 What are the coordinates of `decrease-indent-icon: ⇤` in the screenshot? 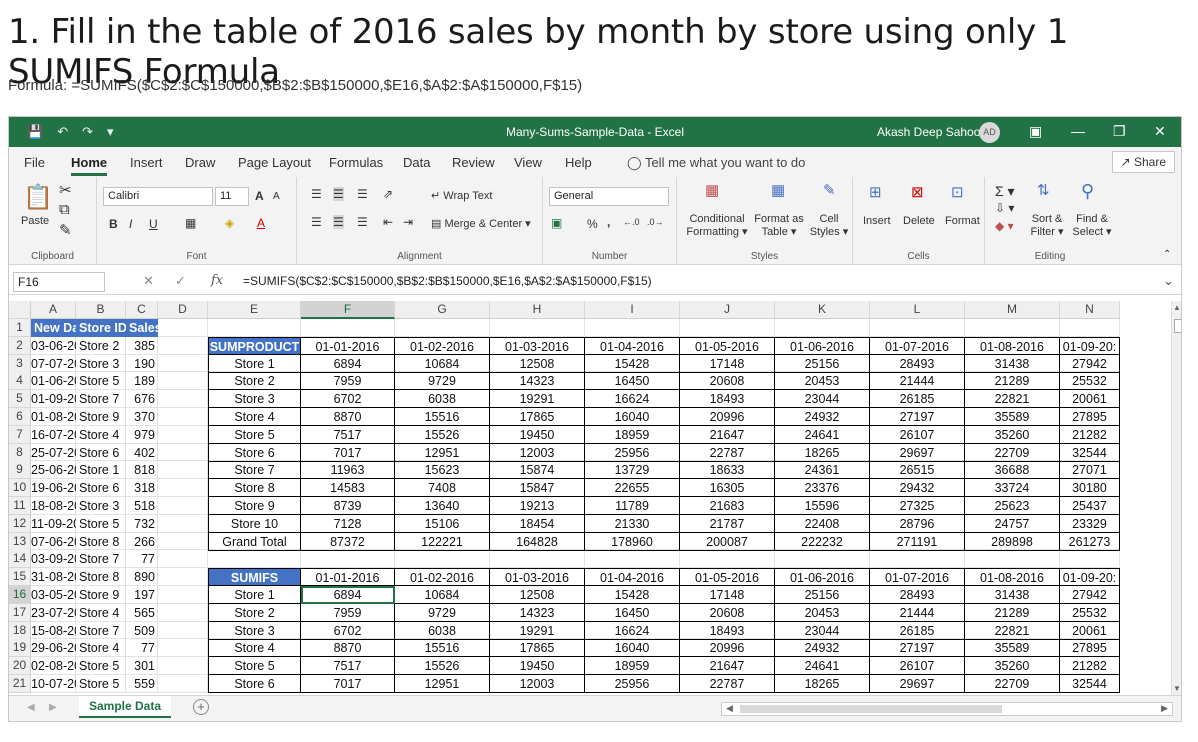 It's located at (388, 222).